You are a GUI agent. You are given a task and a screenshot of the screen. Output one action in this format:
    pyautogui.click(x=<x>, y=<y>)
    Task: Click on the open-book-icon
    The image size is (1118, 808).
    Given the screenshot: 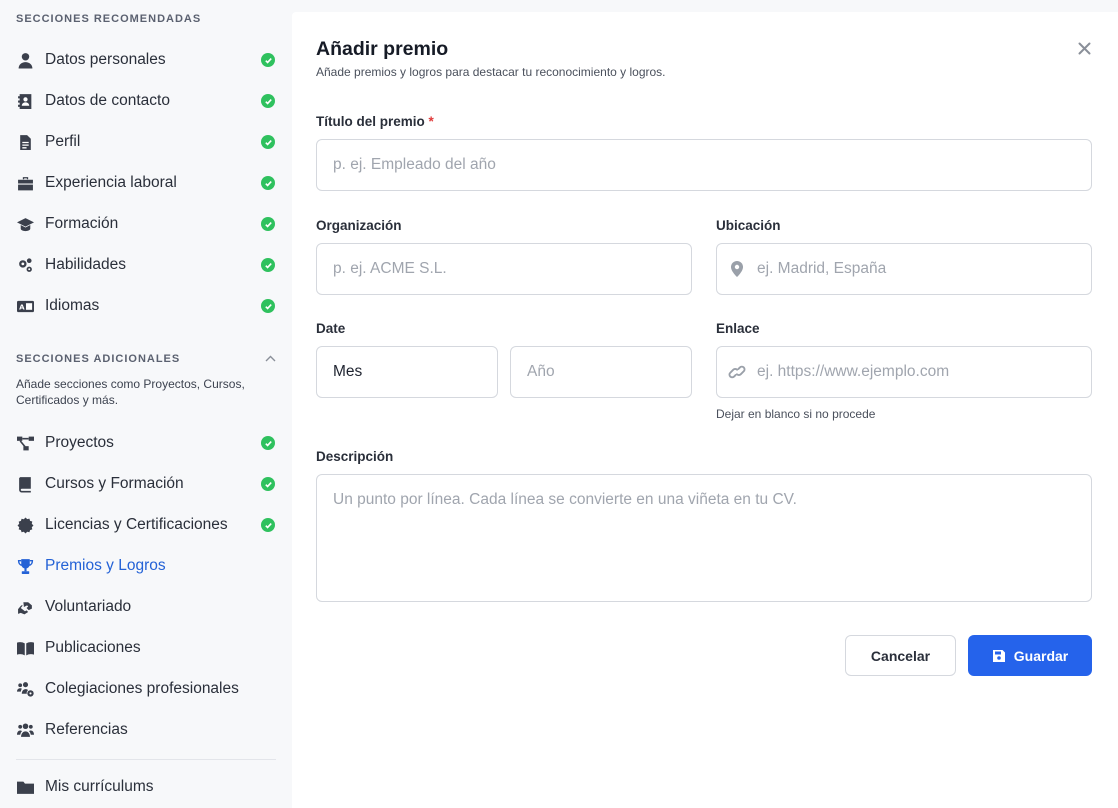 What is the action you would take?
    pyautogui.click(x=25, y=648)
    